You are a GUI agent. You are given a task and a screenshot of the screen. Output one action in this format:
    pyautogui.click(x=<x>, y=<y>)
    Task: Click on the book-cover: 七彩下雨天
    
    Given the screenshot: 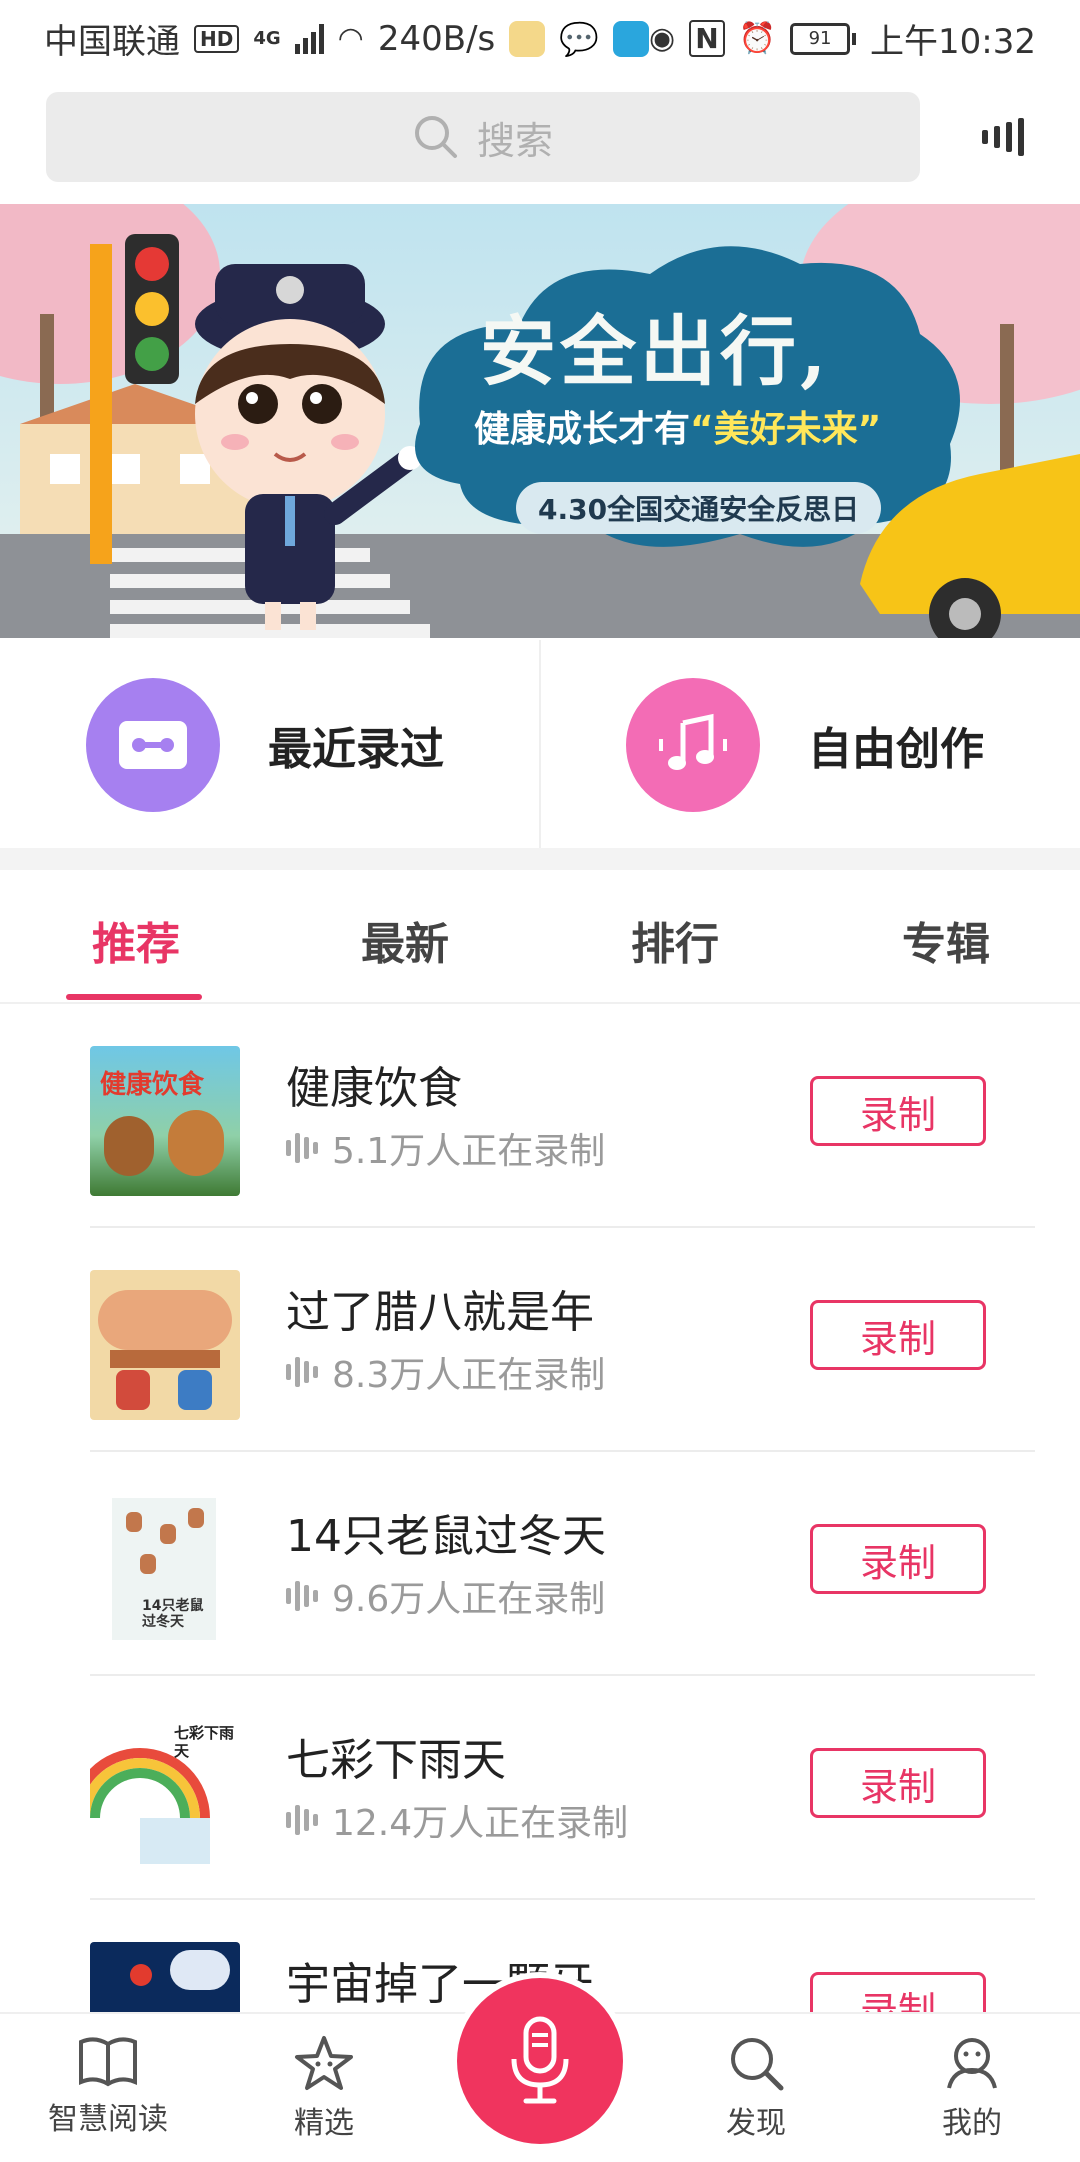 What is the action you would take?
    pyautogui.click(x=165, y=1793)
    